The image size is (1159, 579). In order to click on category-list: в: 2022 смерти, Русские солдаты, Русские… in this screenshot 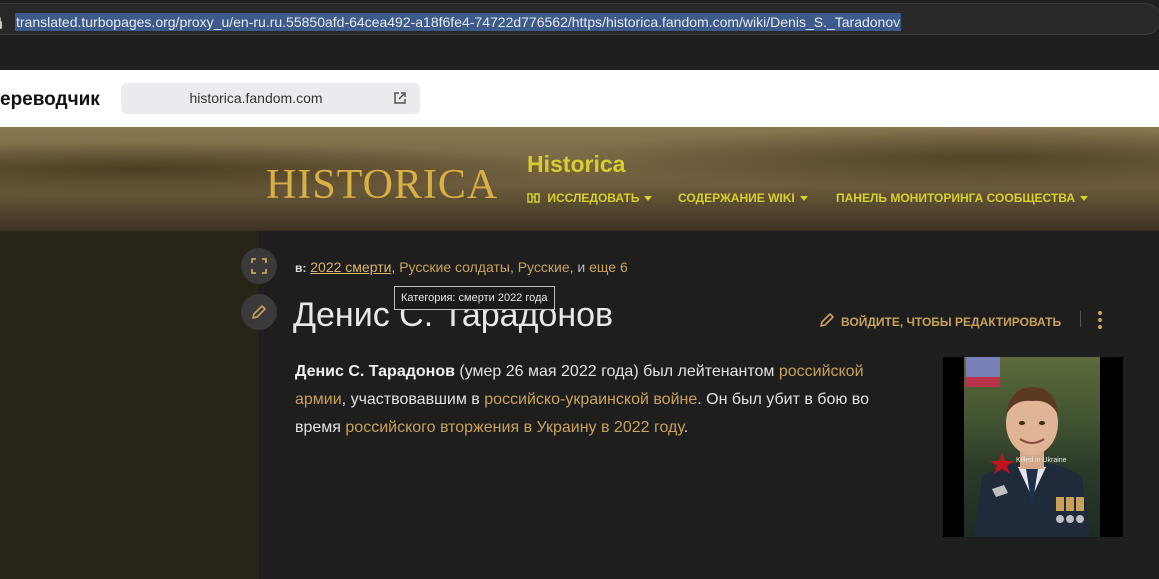, I will do `click(461, 267)`.